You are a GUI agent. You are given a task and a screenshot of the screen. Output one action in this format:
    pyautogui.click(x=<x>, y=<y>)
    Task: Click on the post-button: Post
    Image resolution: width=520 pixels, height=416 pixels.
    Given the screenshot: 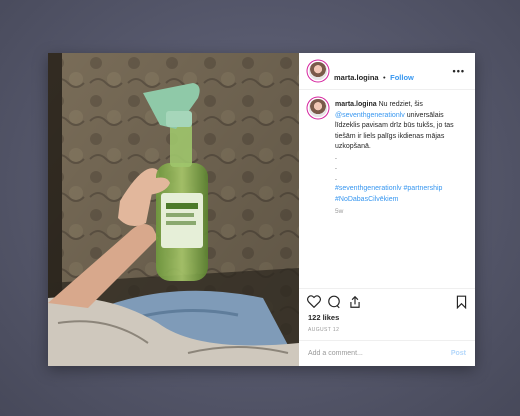 What is the action you would take?
    pyautogui.click(x=458, y=353)
    